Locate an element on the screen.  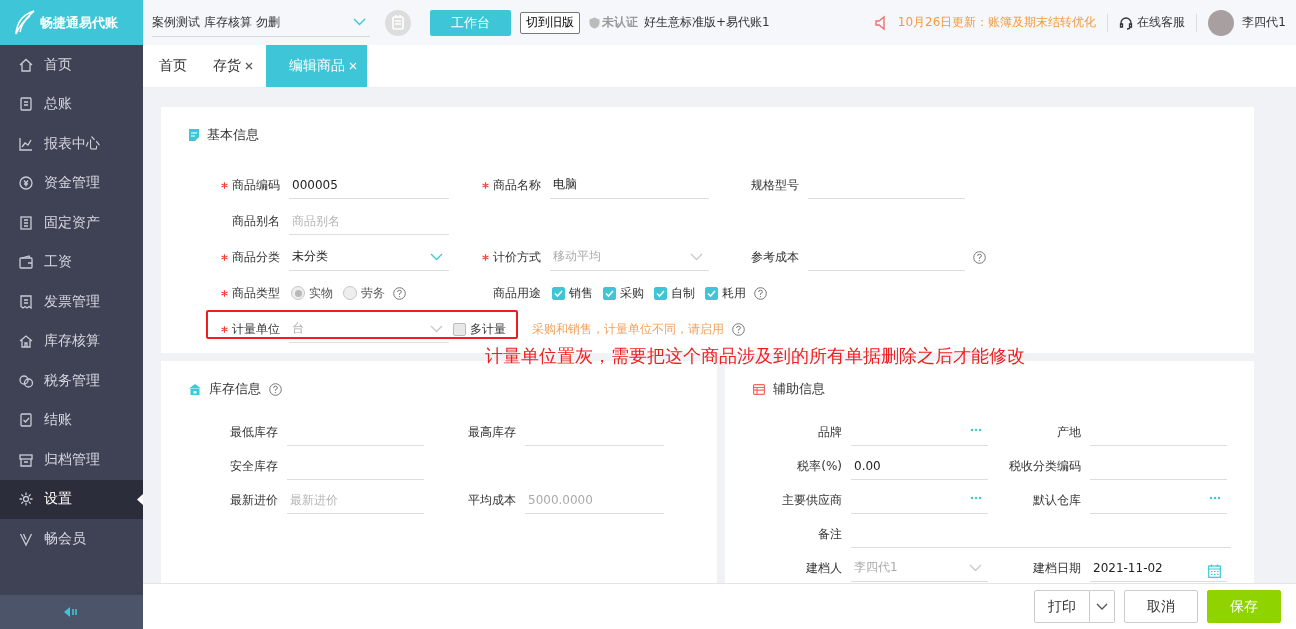
user-name: 李四代1 is located at coordinates (1264, 22).